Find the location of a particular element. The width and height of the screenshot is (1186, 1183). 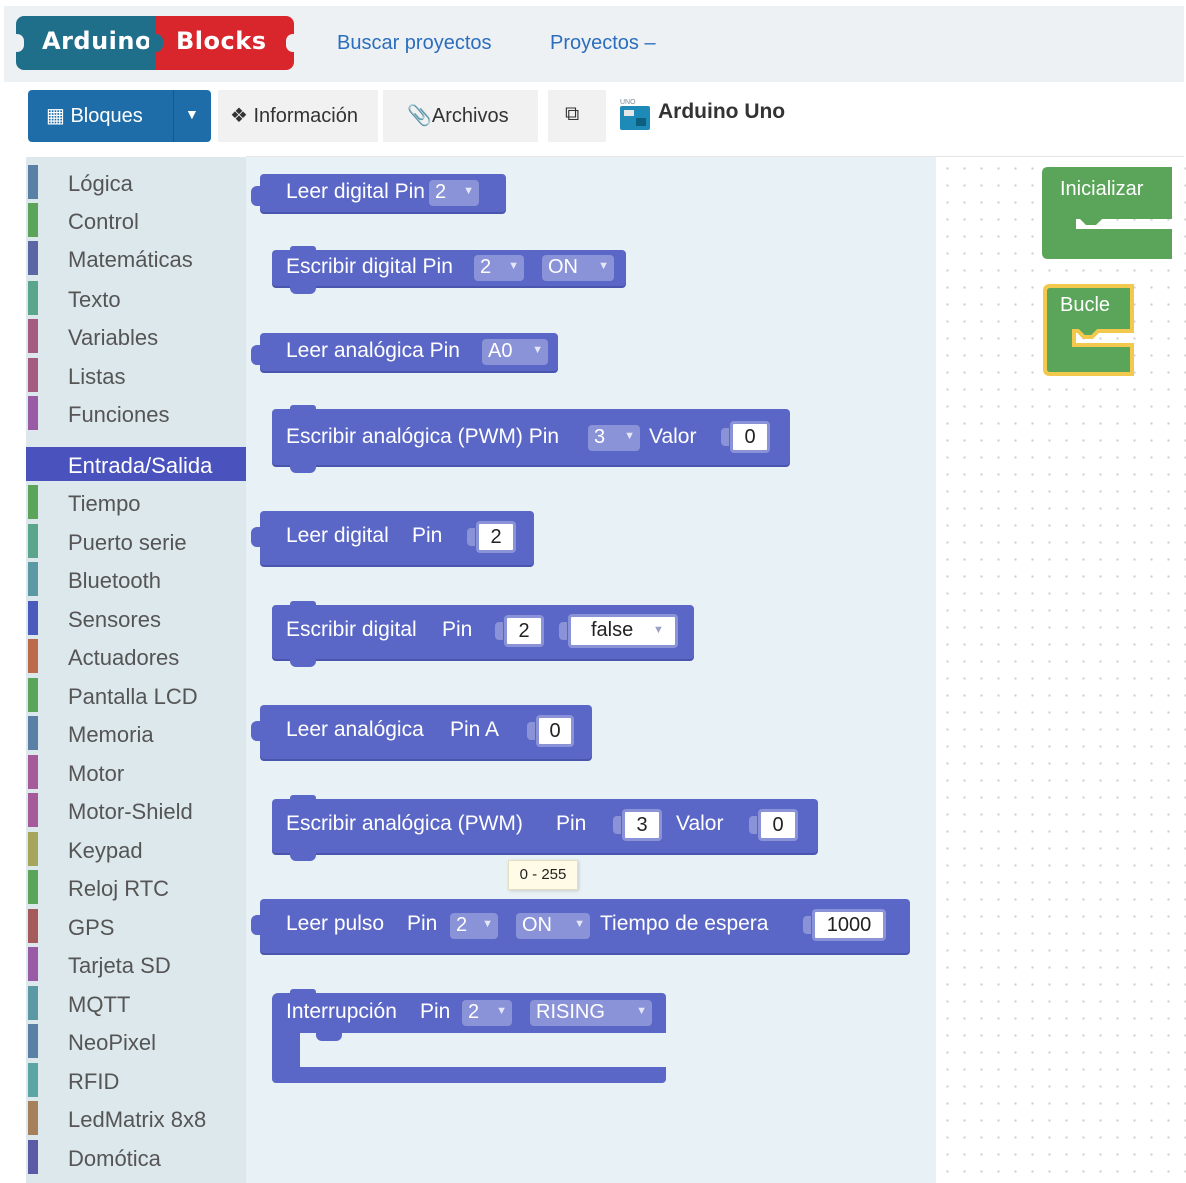

sidebar-item-motor-shield: Motor-Shield is located at coordinates (136, 810).